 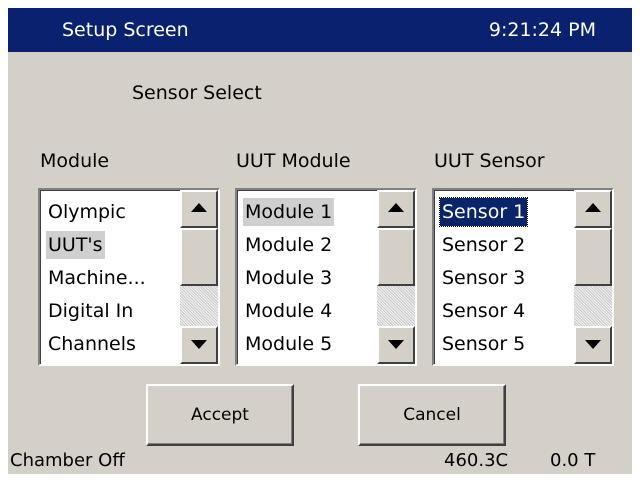 I want to click on clock: 9:21:24 PM, so click(x=542, y=30).